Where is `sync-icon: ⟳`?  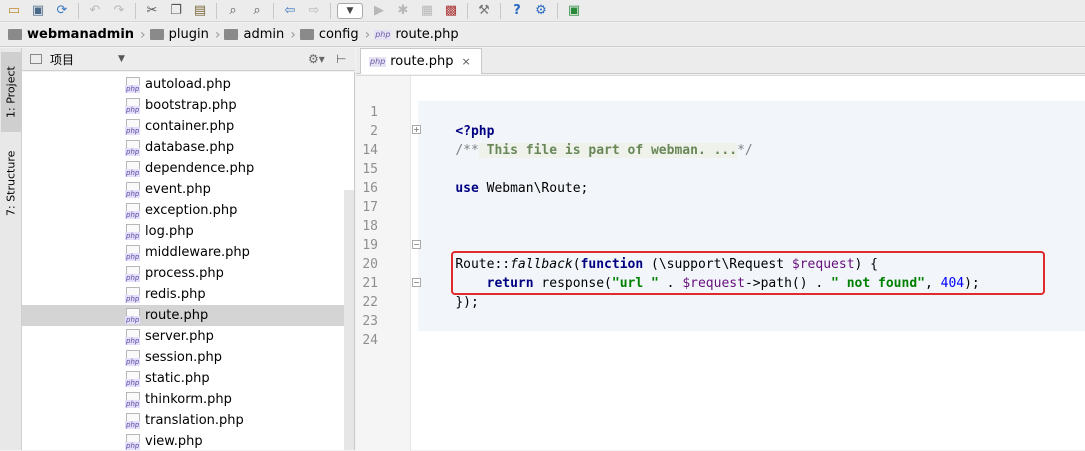 sync-icon: ⟳ is located at coordinates (62, 11).